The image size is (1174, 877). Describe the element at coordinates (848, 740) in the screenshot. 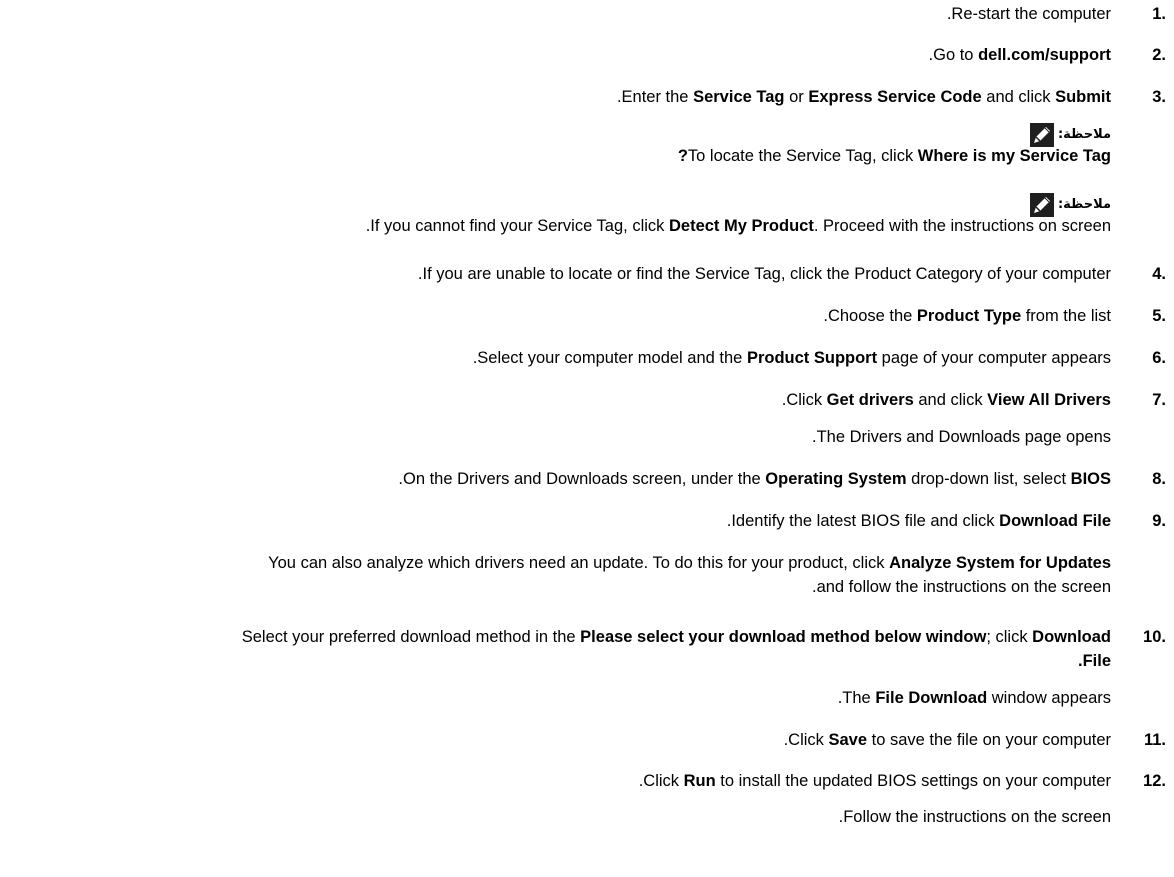

I see `bold-text-run: Save` at that location.